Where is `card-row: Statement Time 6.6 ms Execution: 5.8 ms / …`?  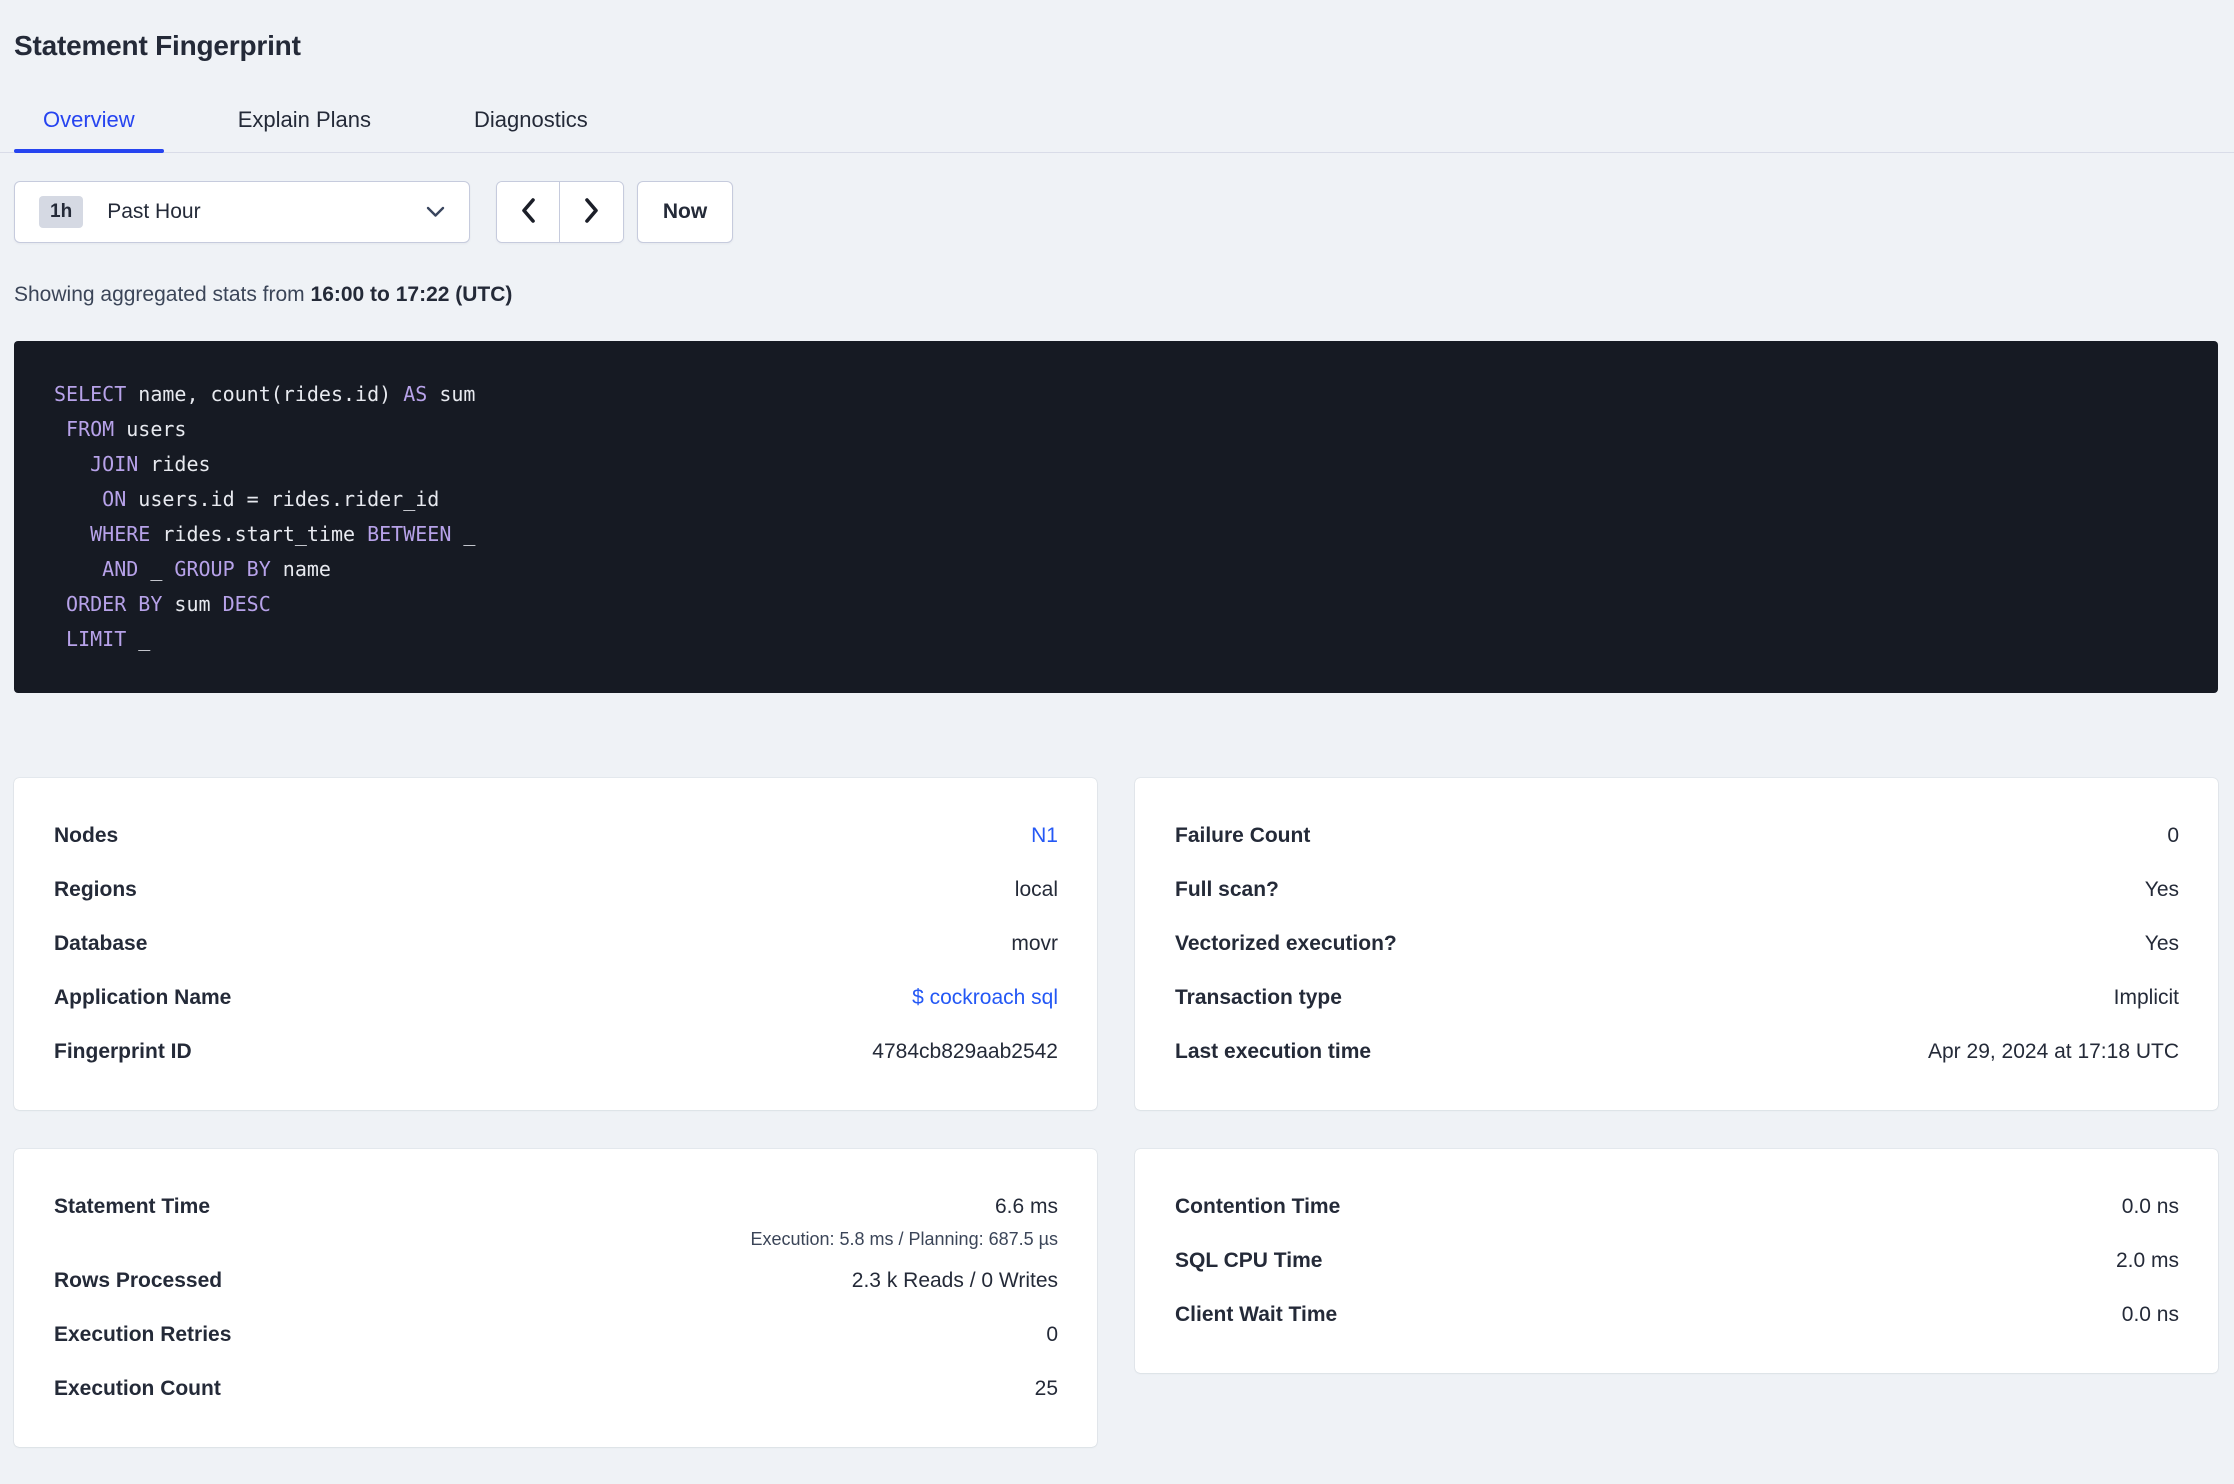 card-row: Statement Time 6.6 ms Execution: 5.8 ms / … is located at coordinates (556, 1217).